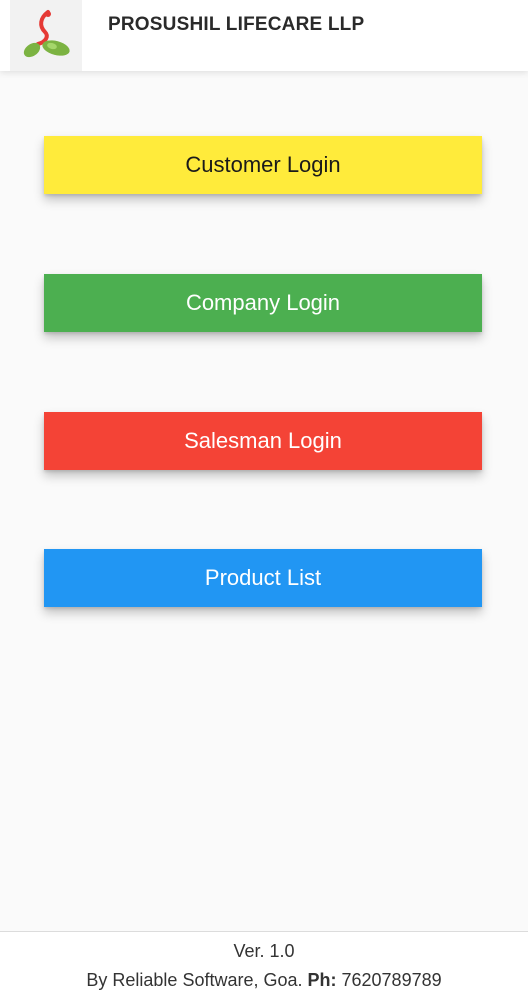  What do you see at coordinates (263, 441) in the screenshot?
I see `salesman-login-button: Salesman Login` at bounding box center [263, 441].